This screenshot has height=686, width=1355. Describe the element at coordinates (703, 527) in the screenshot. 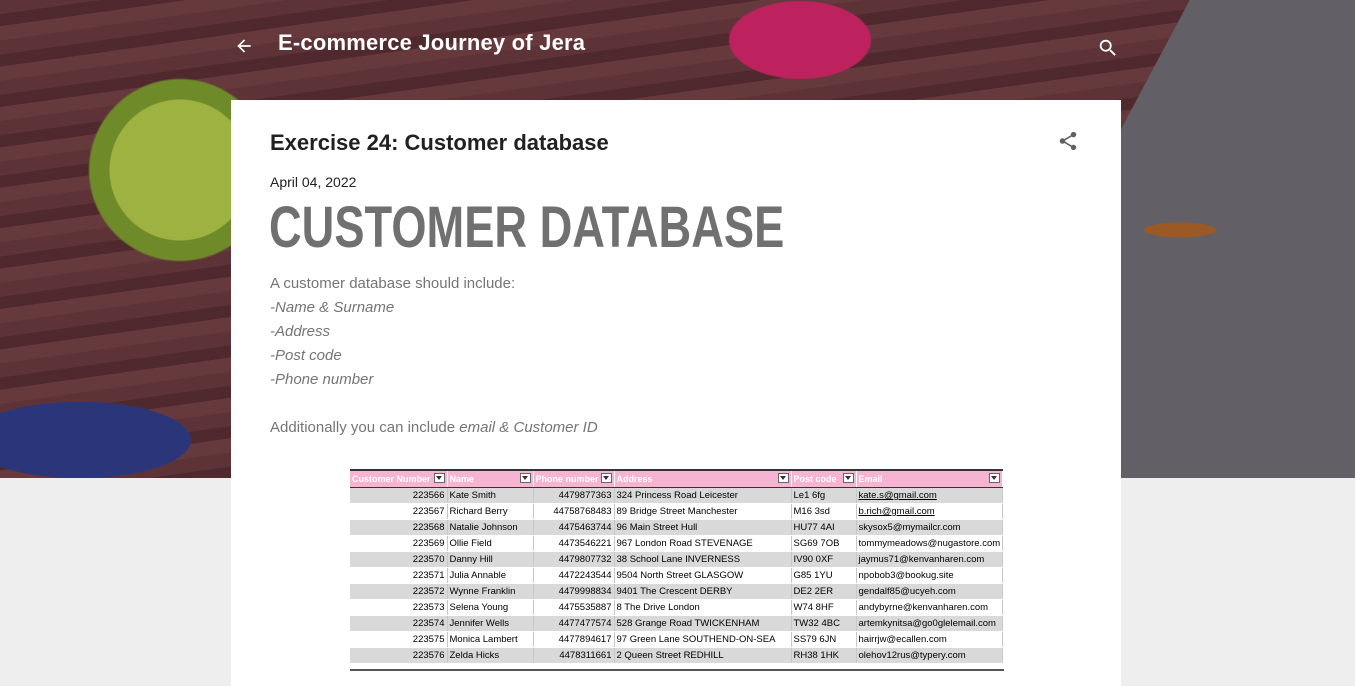

I see `table-cell: 96 Main Street Hull` at that location.